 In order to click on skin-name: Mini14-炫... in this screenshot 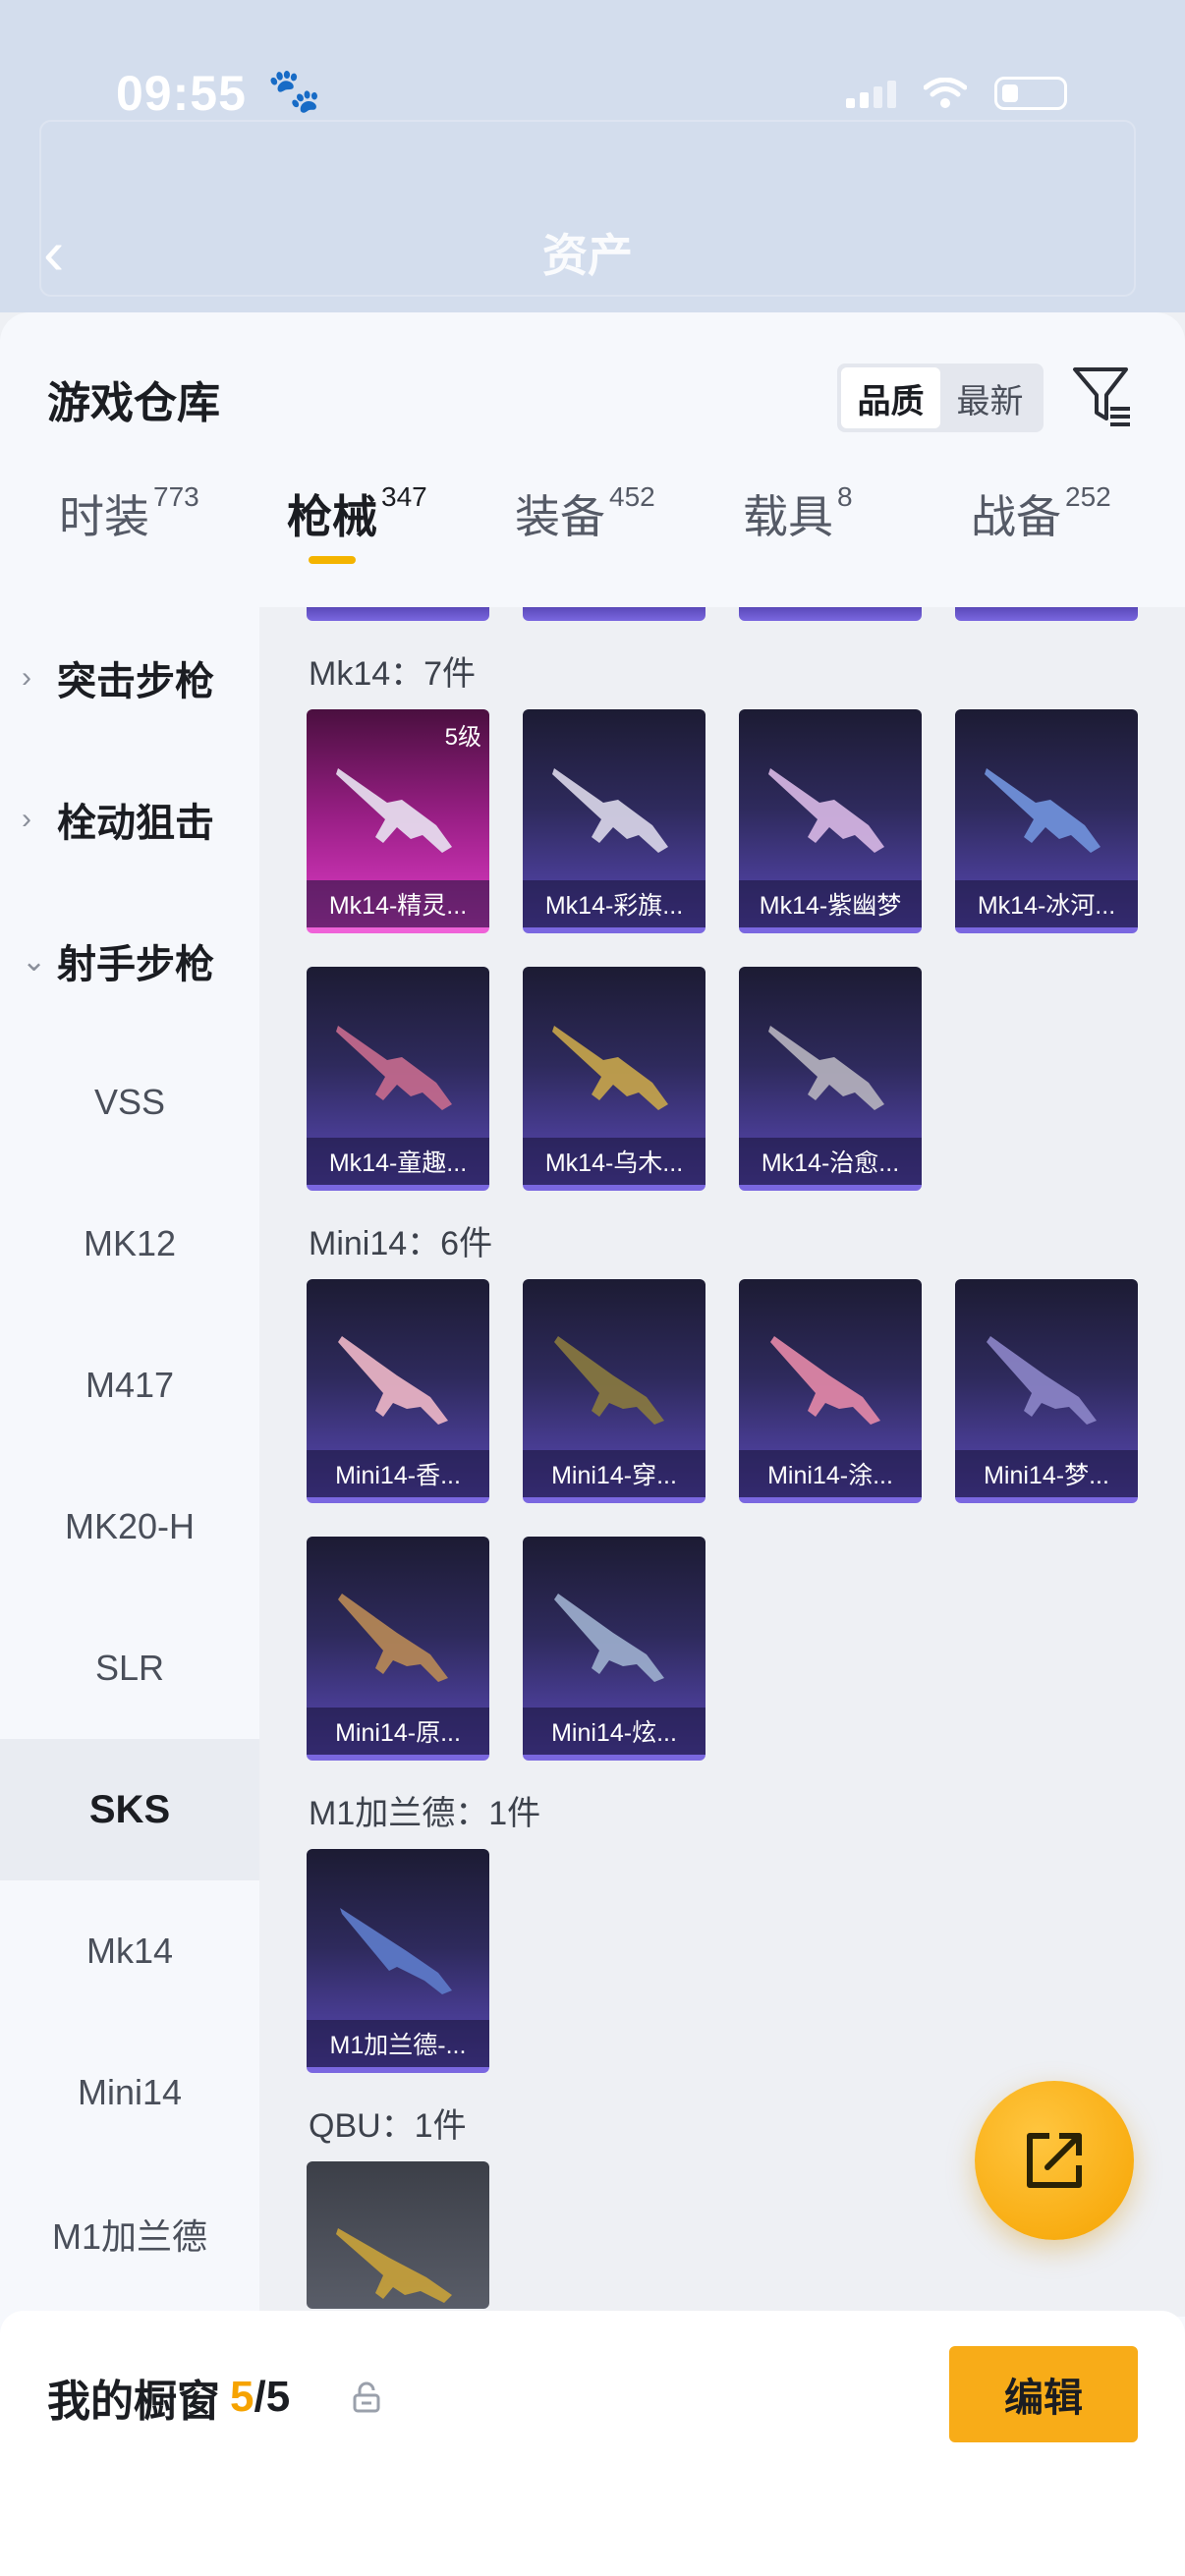, I will do `click(614, 1731)`.